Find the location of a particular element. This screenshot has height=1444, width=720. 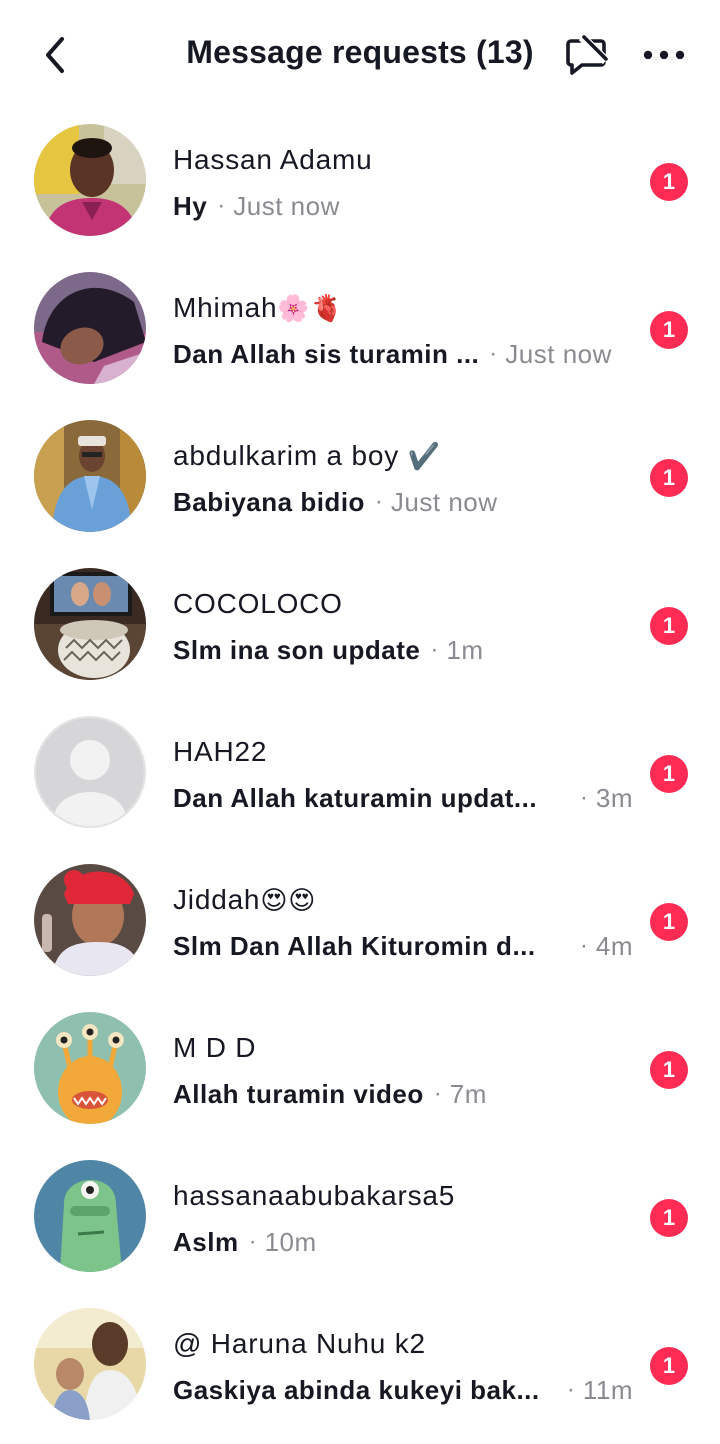

message-preview: Aslm · 10m is located at coordinates (403, 1242).